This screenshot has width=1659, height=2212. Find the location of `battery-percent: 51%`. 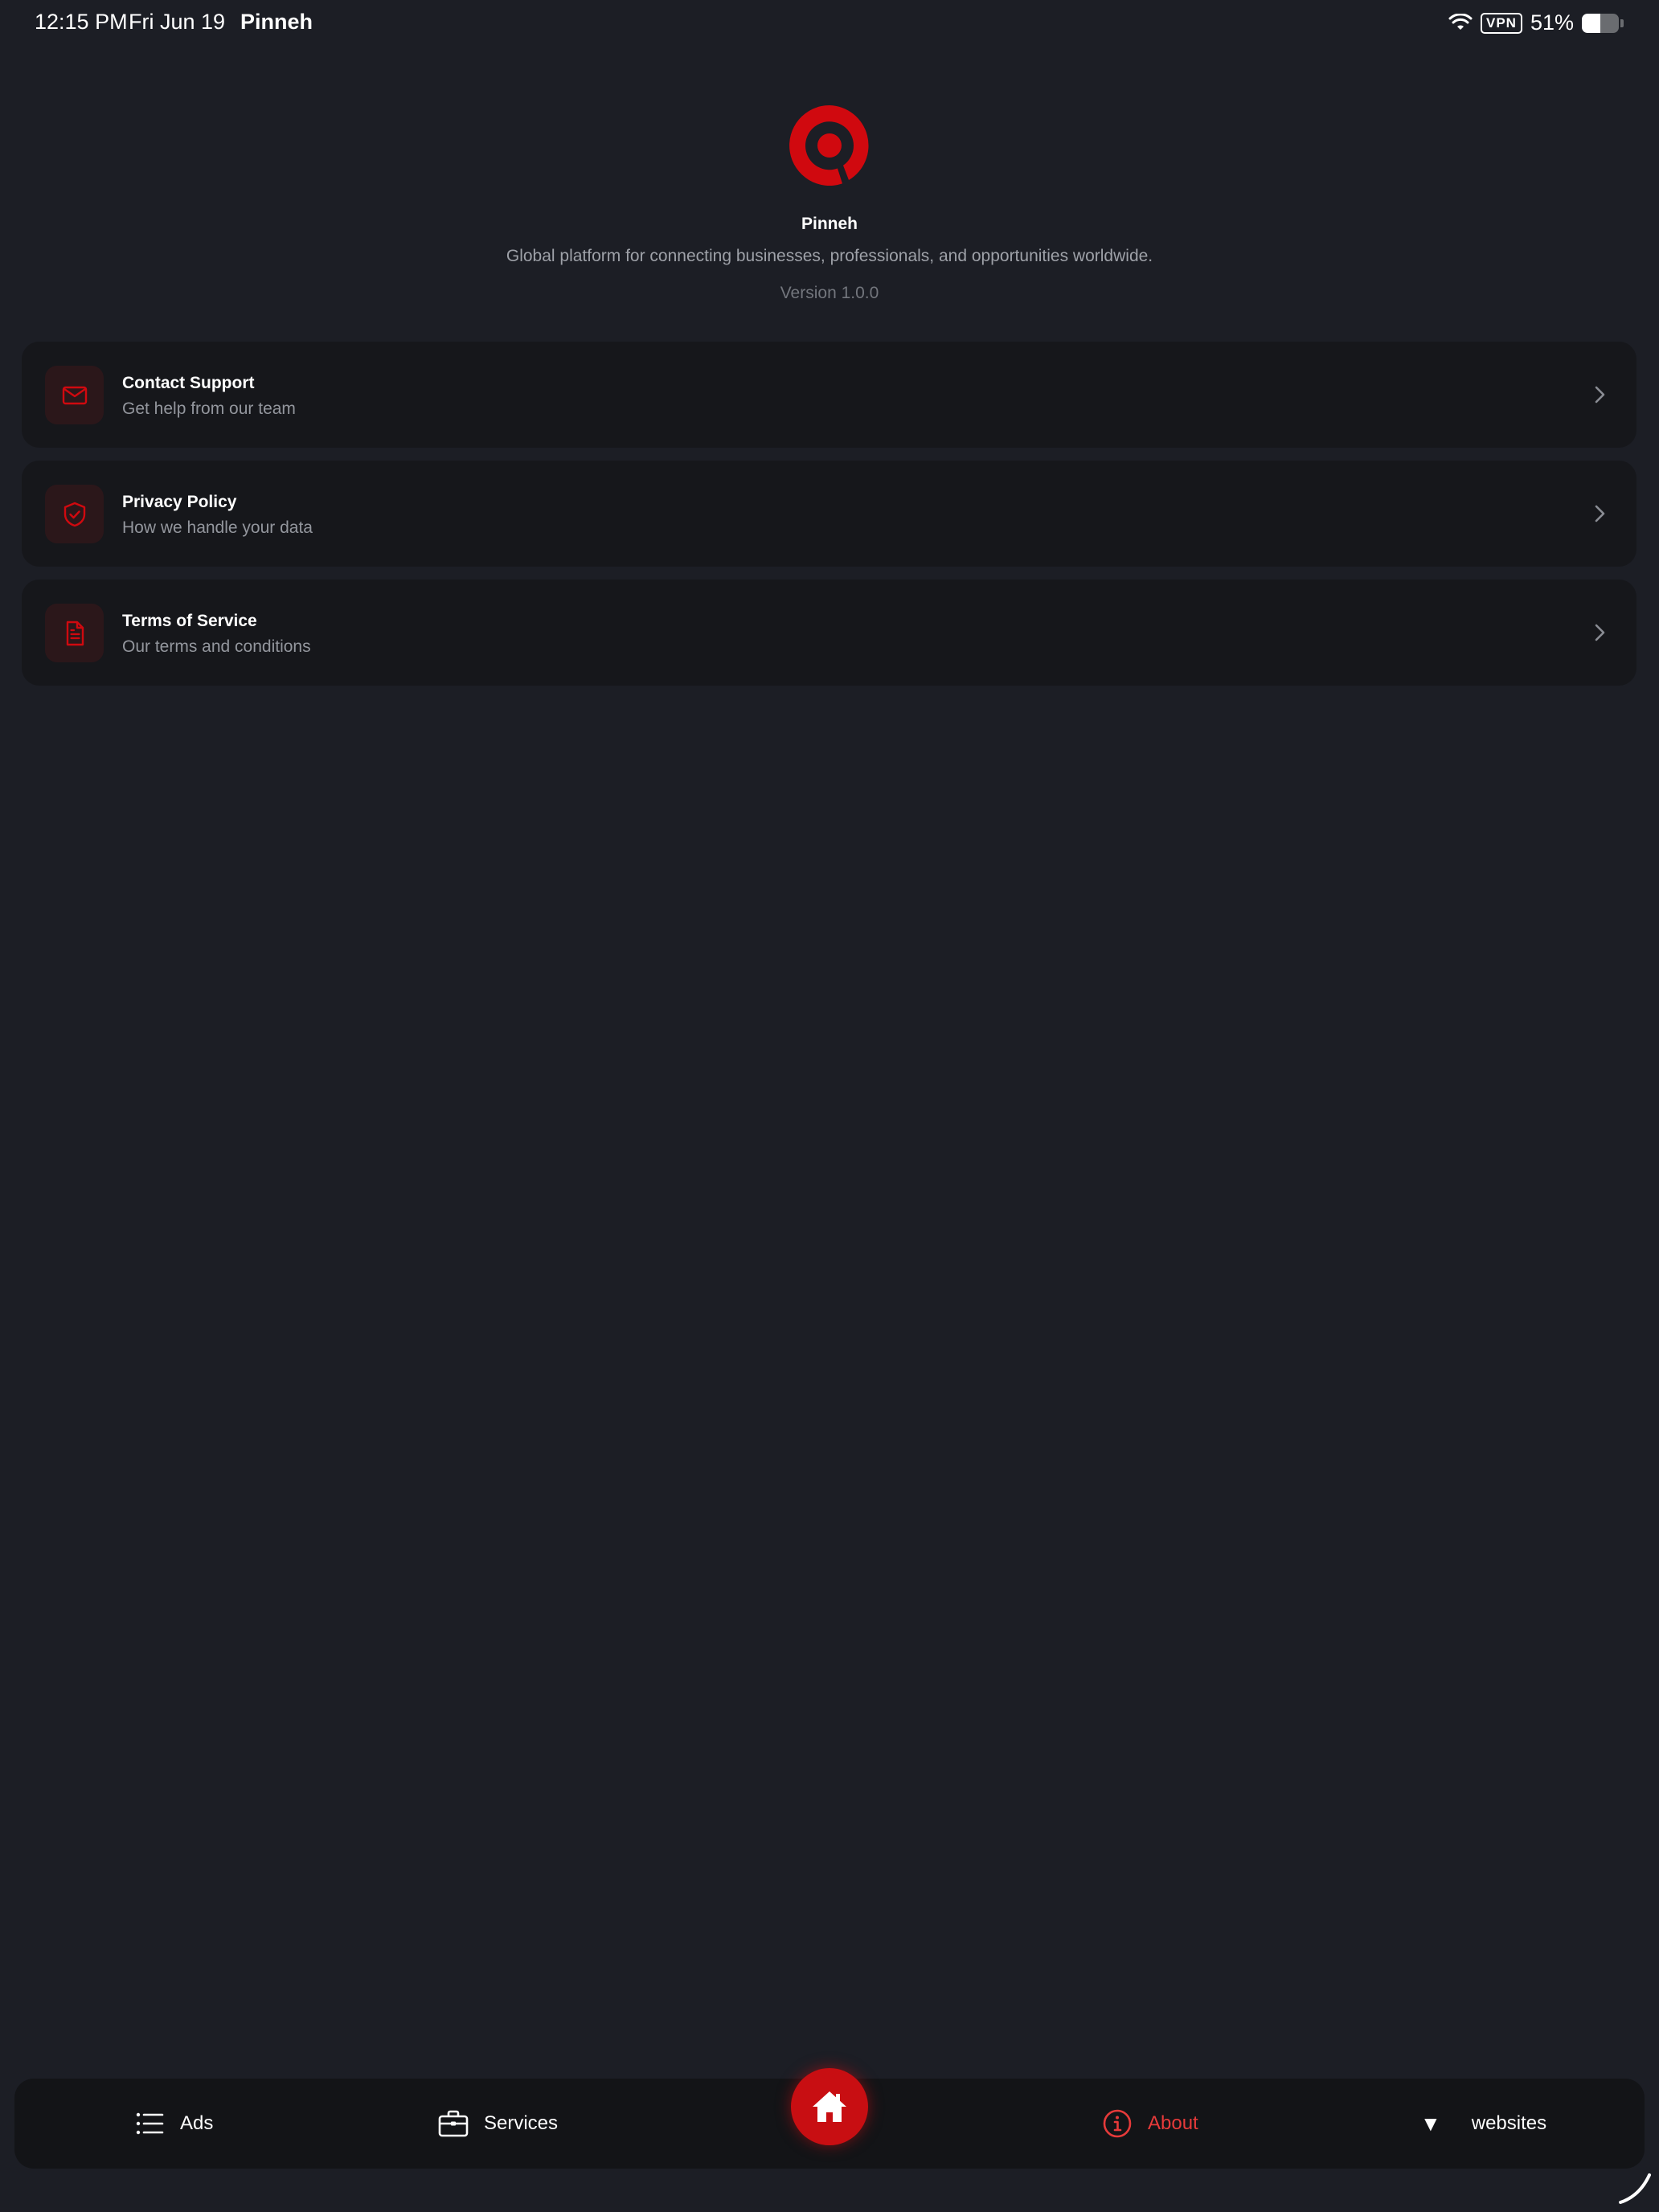

battery-percent: 51% is located at coordinates (1552, 22).